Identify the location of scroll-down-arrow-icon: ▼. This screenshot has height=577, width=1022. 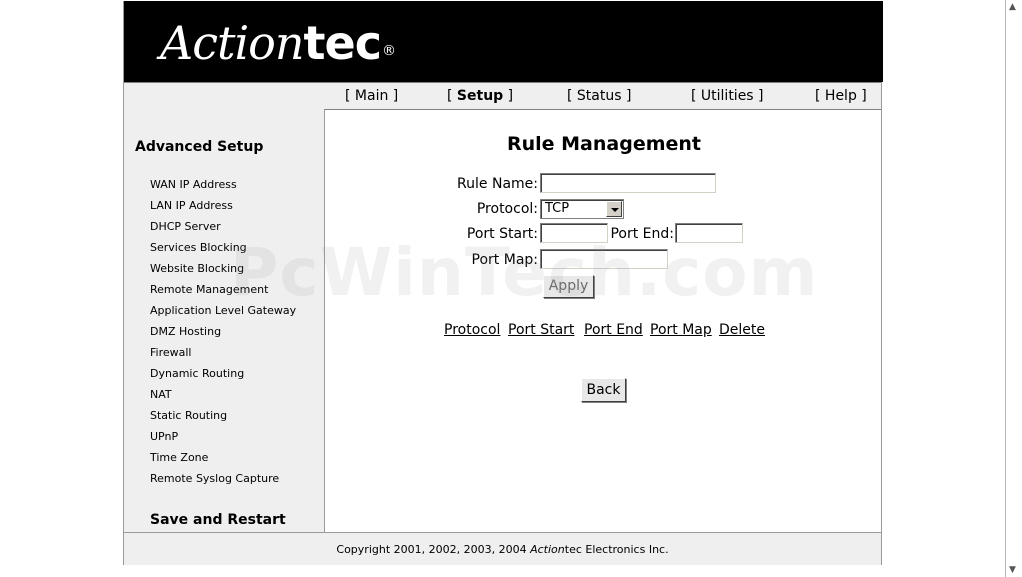
(1014, 570).